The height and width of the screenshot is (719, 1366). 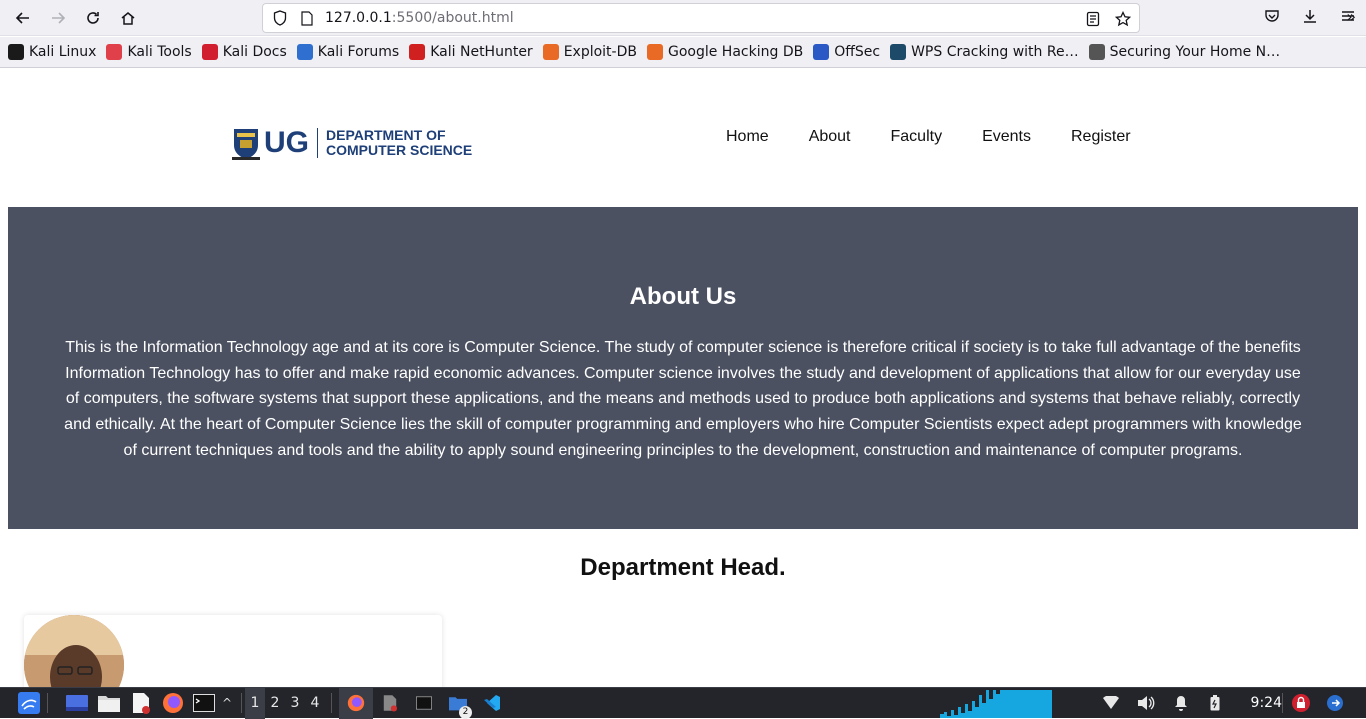 I want to click on workspace-1: 1, so click(x=255, y=703).